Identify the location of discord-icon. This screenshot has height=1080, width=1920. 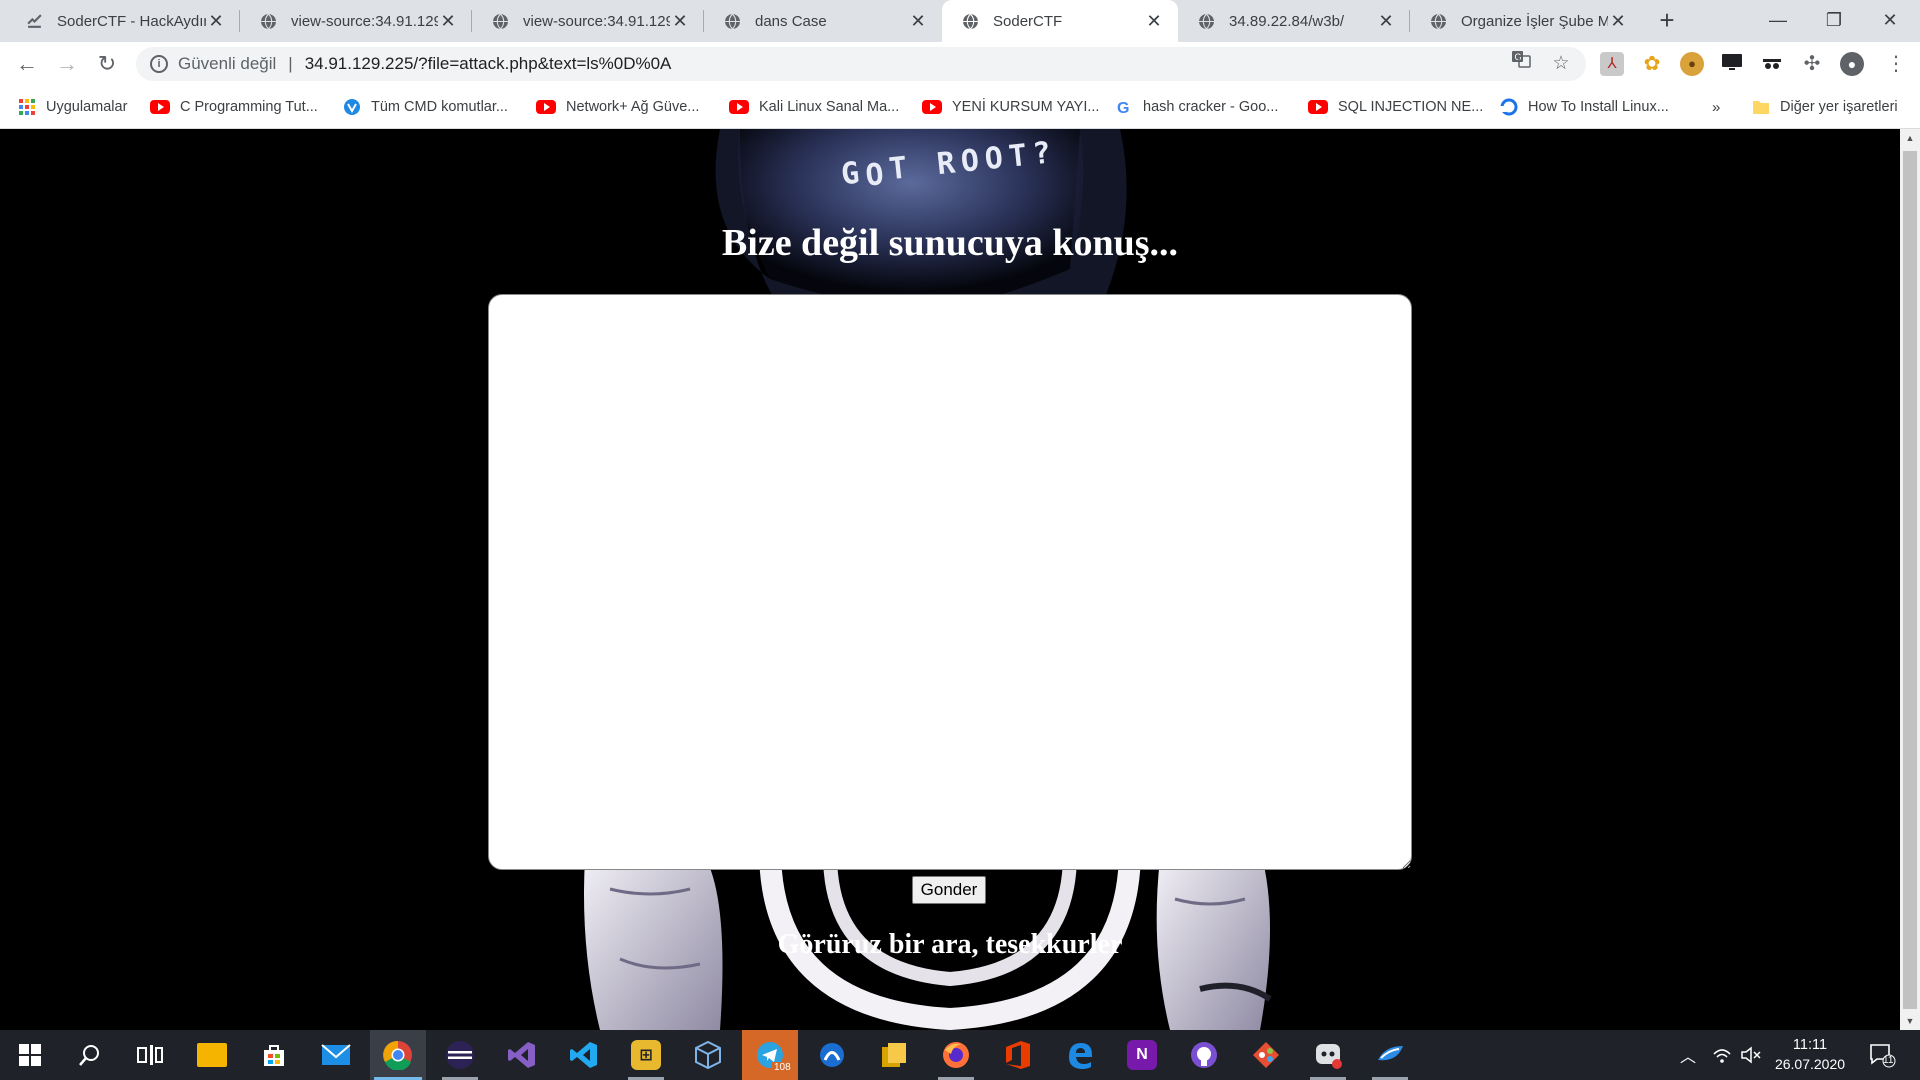
(1328, 1055).